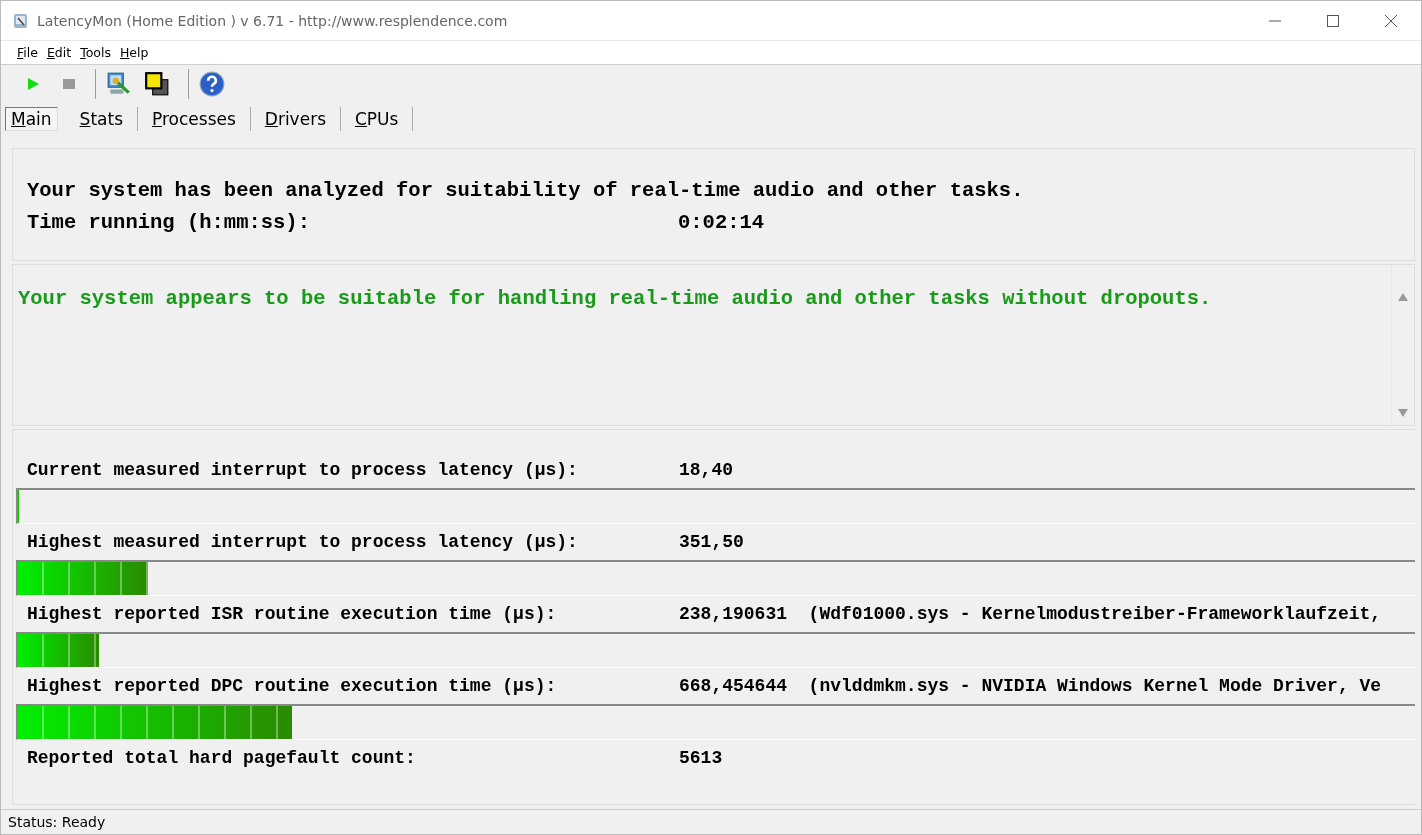 The height and width of the screenshot is (835, 1422). Describe the element at coordinates (1403, 297) in the screenshot. I see `scroll-up-icon` at that location.